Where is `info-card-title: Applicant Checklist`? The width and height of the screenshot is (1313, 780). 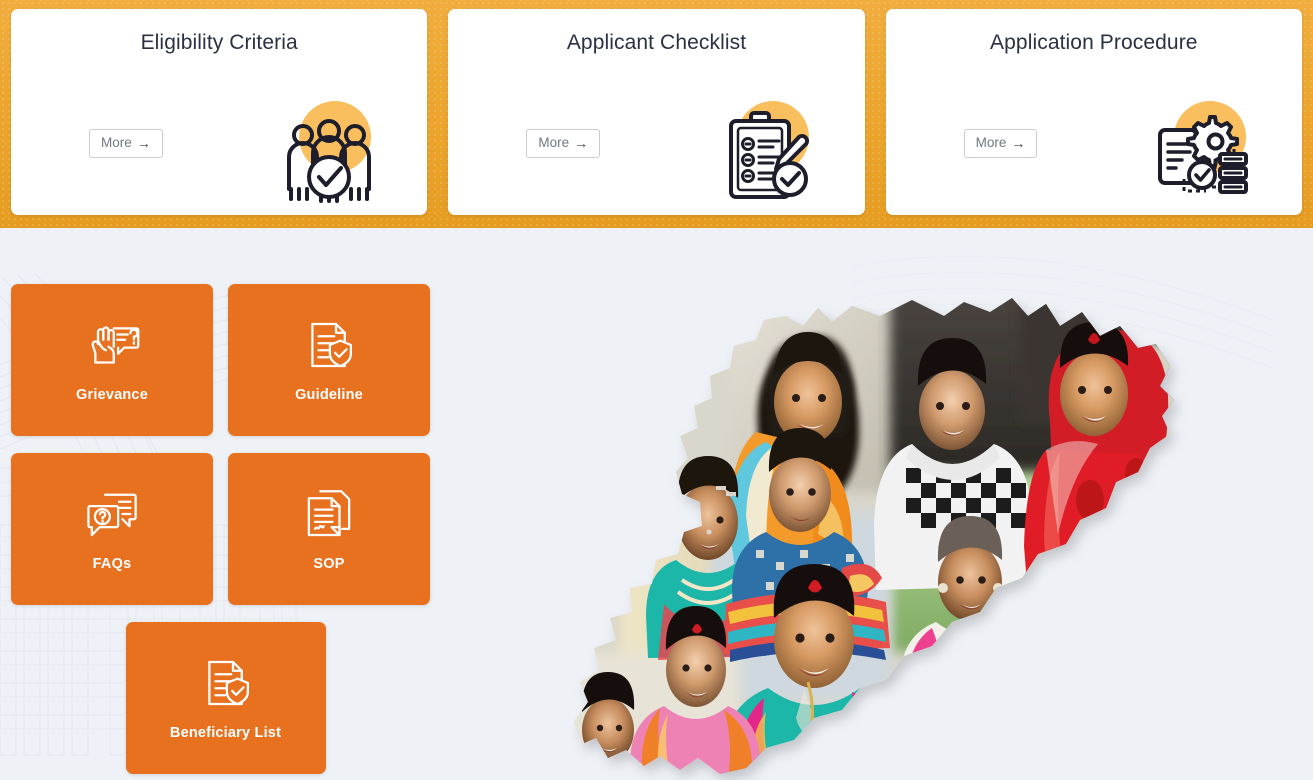
info-card-title: Applicant Checklist is located at coordinates (656, 42).